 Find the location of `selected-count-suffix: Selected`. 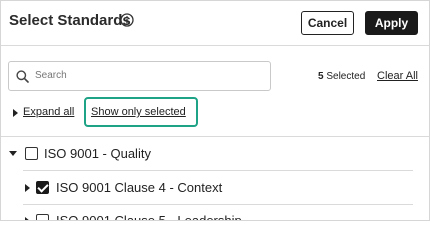

selected-count-suffix: Selected is located at coordinates (344, 76).